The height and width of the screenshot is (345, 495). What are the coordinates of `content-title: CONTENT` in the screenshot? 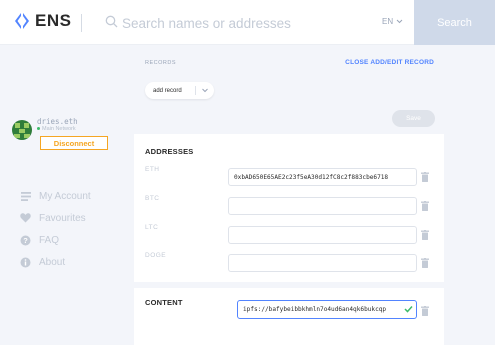 It's located at (164, 302).